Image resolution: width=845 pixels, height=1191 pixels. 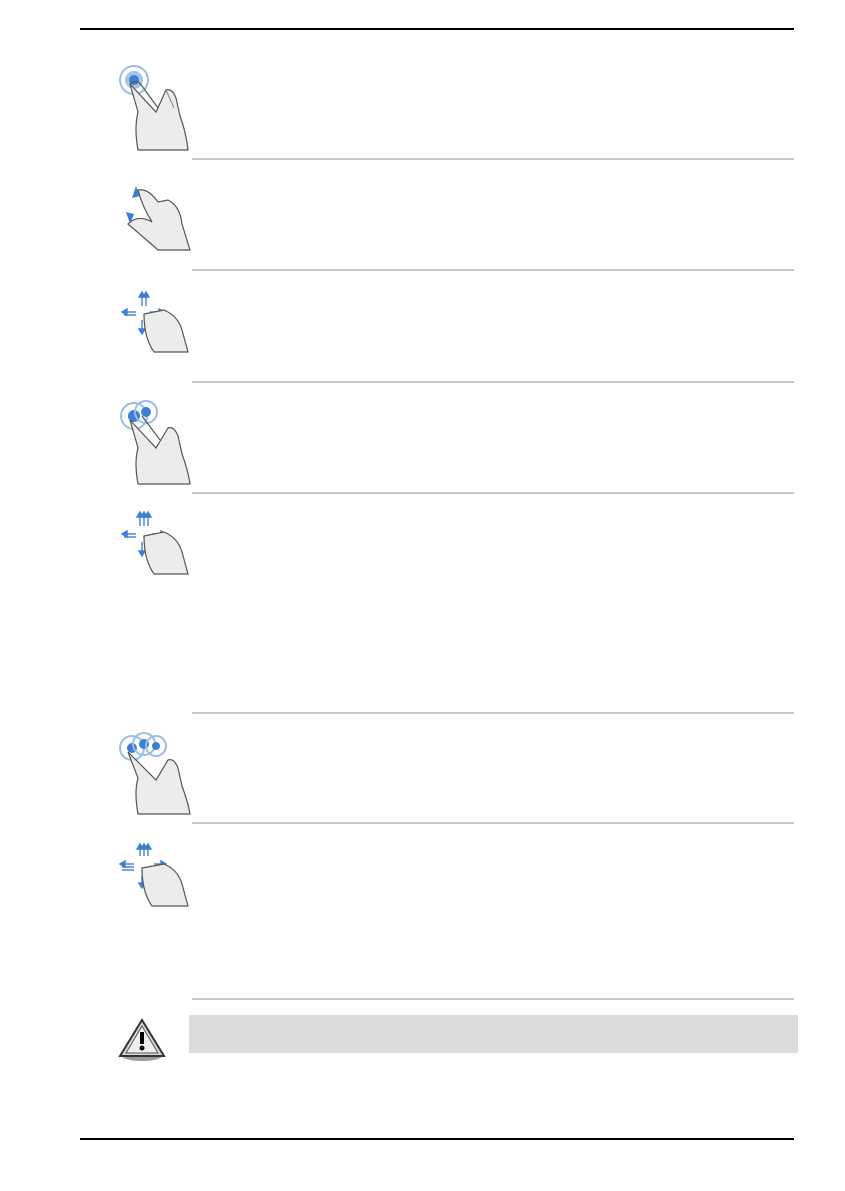 What do you see at coordinates (142, 1042) in the screenshot?
I see `warning-icon` at bounding box center [142, 1042].